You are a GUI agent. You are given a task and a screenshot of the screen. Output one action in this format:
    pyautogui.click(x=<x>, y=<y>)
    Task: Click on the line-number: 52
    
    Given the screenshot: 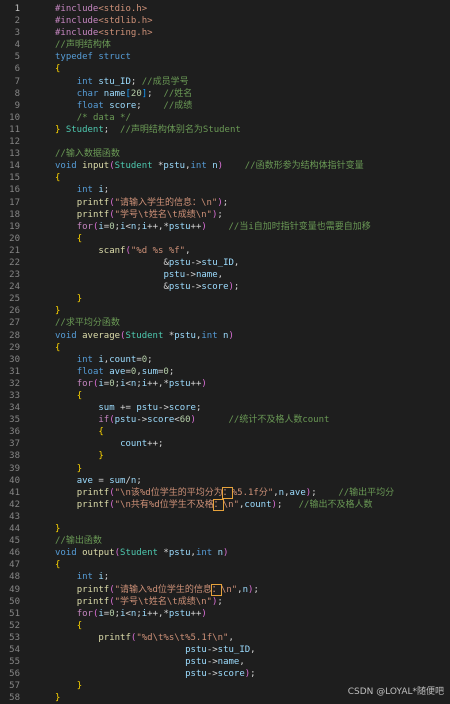 What is the action you would take?
    pyautogui.click(x=14, y=625)
    